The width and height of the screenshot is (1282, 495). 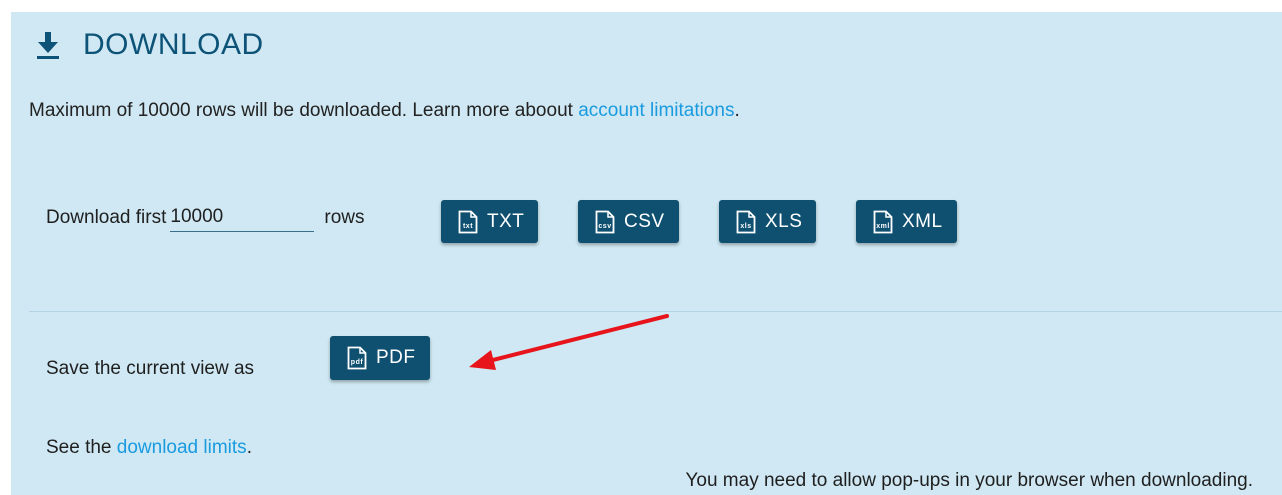 What do you see at coordinates (242, 217) in the screenshot?
I see `rows-count-input` at bounding box center [242, 217].